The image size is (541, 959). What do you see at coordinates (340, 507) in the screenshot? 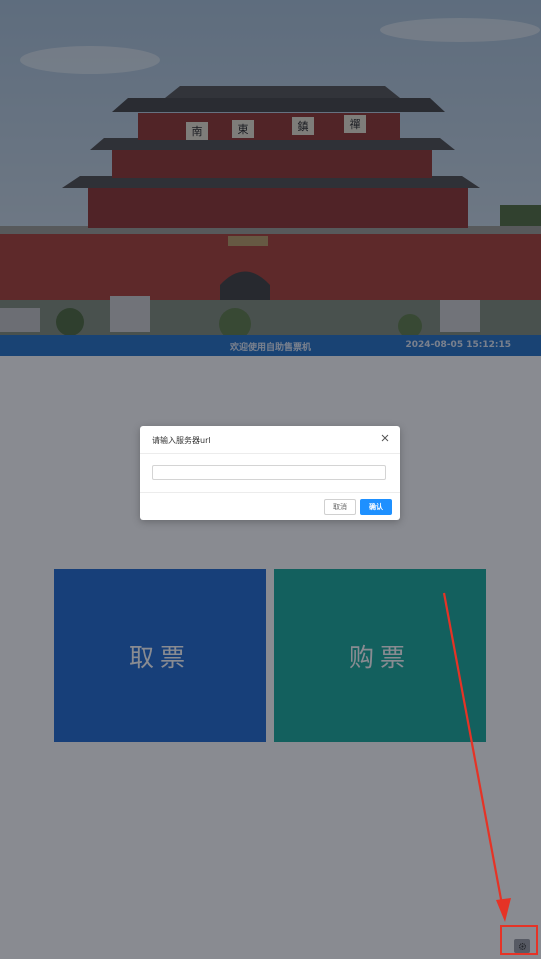
I see `cancel-button: 取消` at bounding box center [340, 507].